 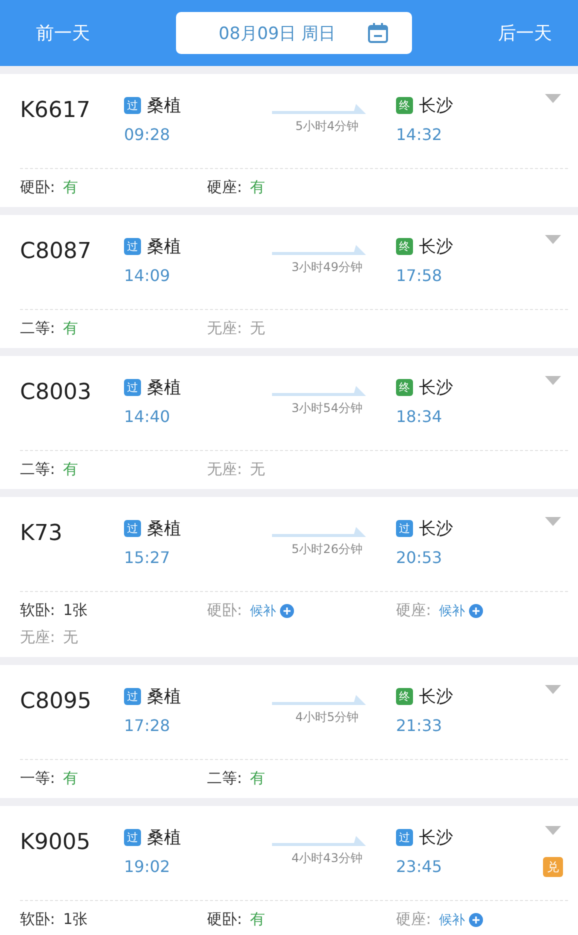 What do you see at coordinates (327, 126) in the screenshot?
I see `duration: 5小时4分钟` at bounding box center [327, 126].